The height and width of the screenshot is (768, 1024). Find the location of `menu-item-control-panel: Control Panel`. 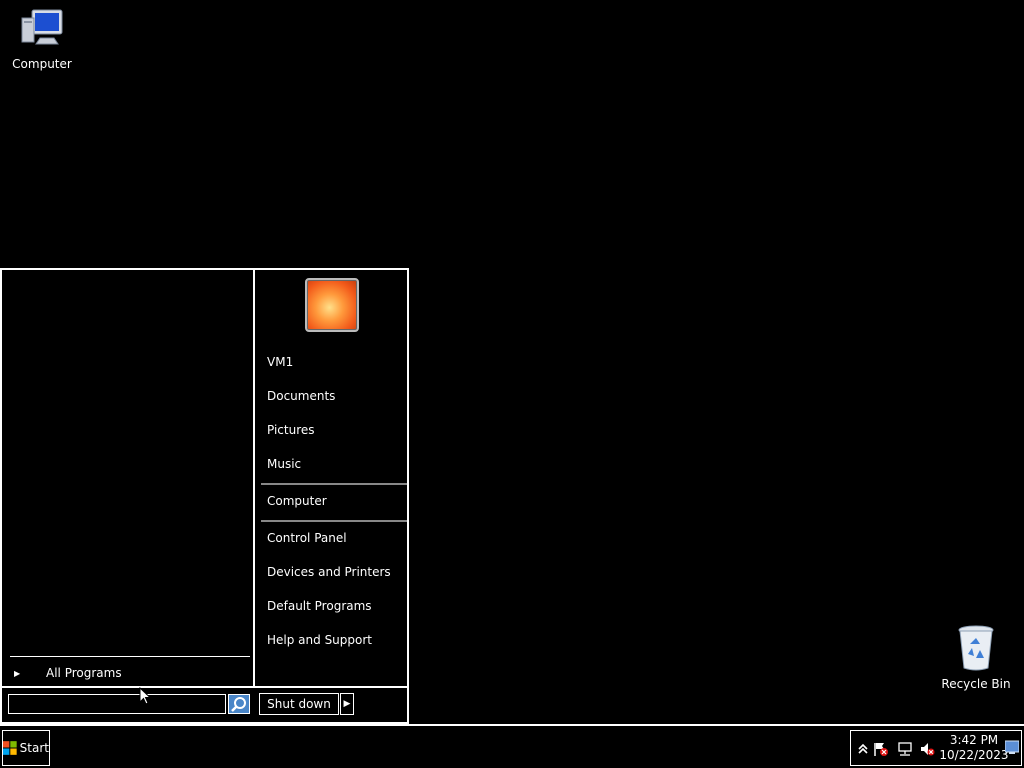

menu-item-control-panel: Control Panel is located at coordinates (307, 538).